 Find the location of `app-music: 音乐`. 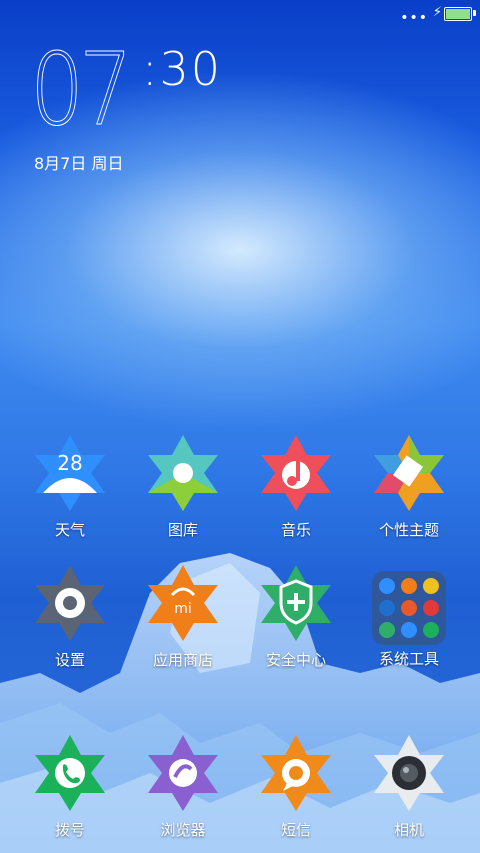

app-music: 音乐 is located at coordinates (296, 486).